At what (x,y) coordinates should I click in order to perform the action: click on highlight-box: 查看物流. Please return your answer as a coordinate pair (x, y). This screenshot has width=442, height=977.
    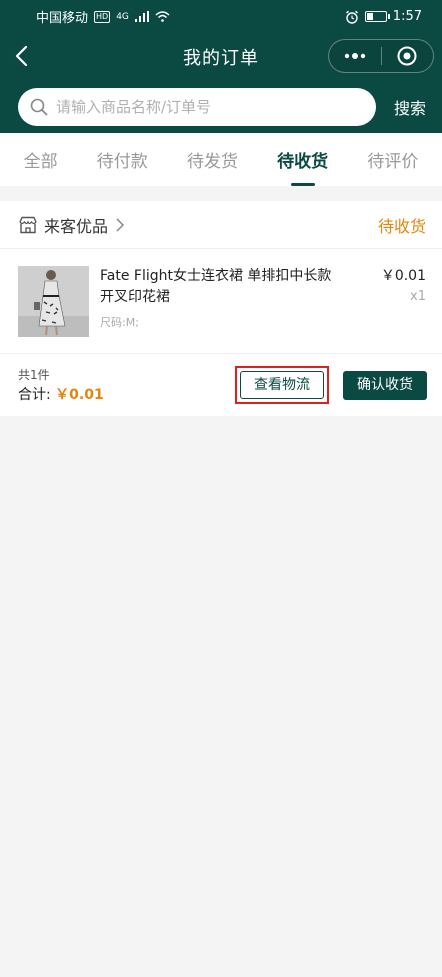
    Looking at the image, I should click on (282, 385).